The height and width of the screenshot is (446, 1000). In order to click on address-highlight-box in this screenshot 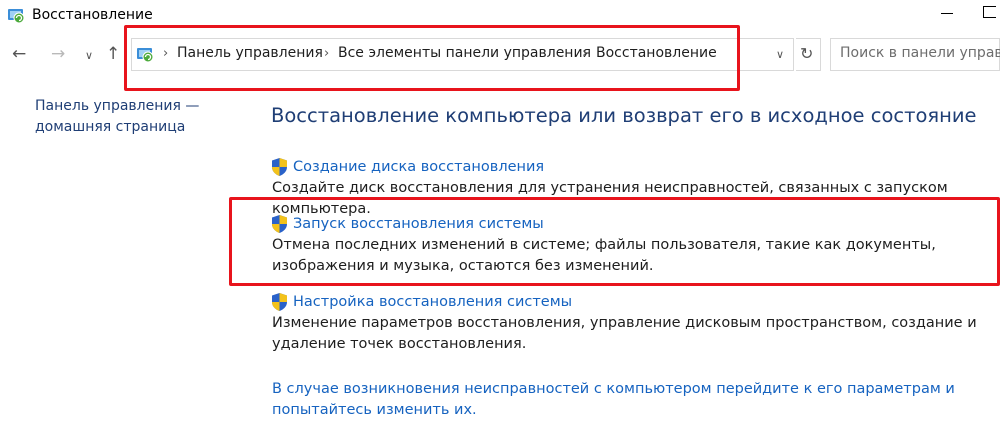, I will do `click(432, 58)`.